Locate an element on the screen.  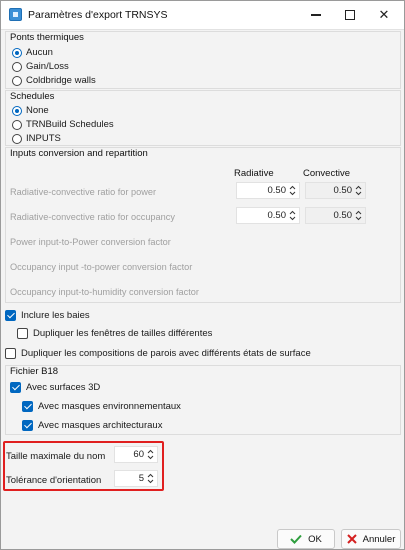
masques-env-checkbox-row: Avec masques environnementaux is located at coordinates (101, 406).